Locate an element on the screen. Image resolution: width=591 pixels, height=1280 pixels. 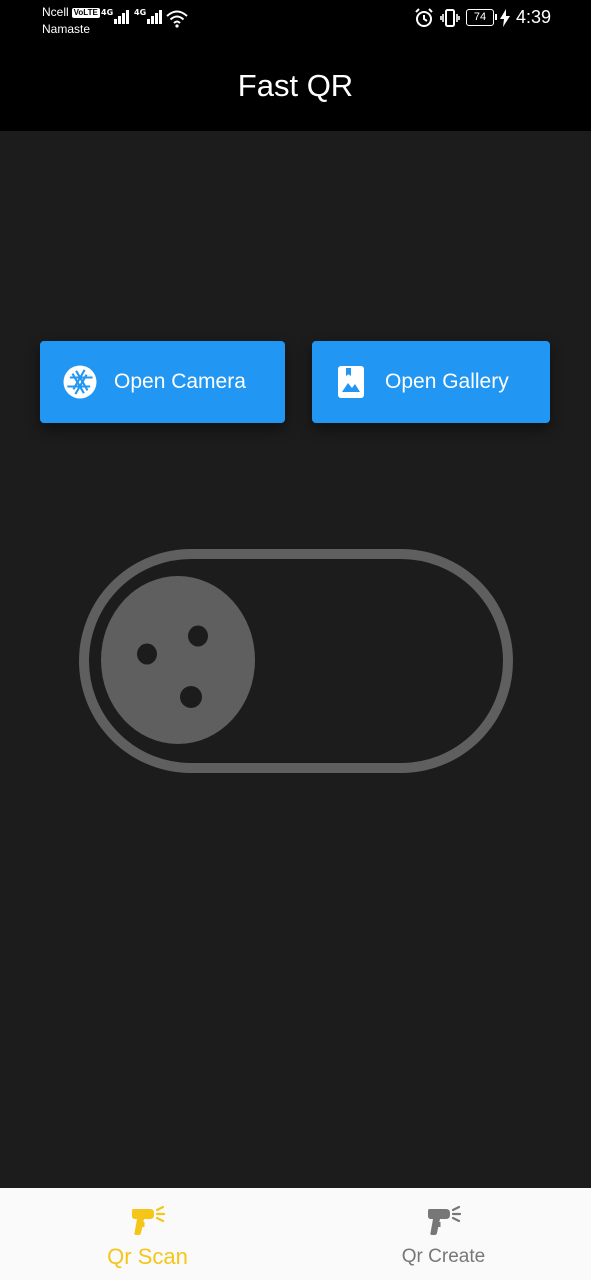
app-title: Fast QR is located at coordinates (295, 85).